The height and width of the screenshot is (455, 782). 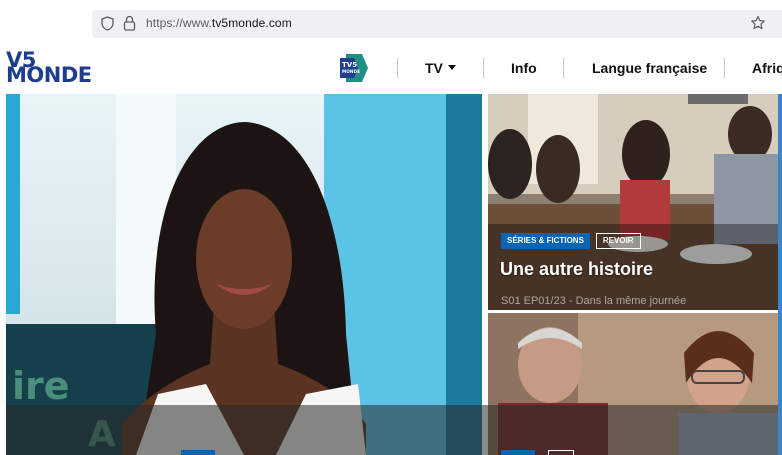 What do you see at coordinates (758, 23) in the screenshot?
I see `bookmark-star-icon` at bounding box center [758, 23].